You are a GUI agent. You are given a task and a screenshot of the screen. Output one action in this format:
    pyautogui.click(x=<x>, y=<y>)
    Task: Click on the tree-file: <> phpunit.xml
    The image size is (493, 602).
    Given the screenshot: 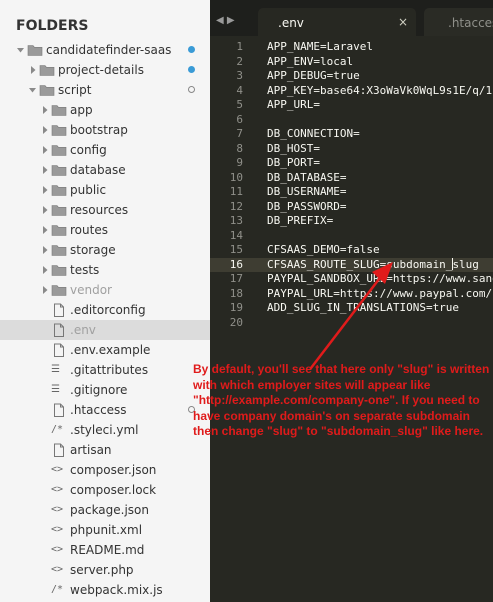 What is the action you would take?
    pyautogui.click(x=105, y=530)
    